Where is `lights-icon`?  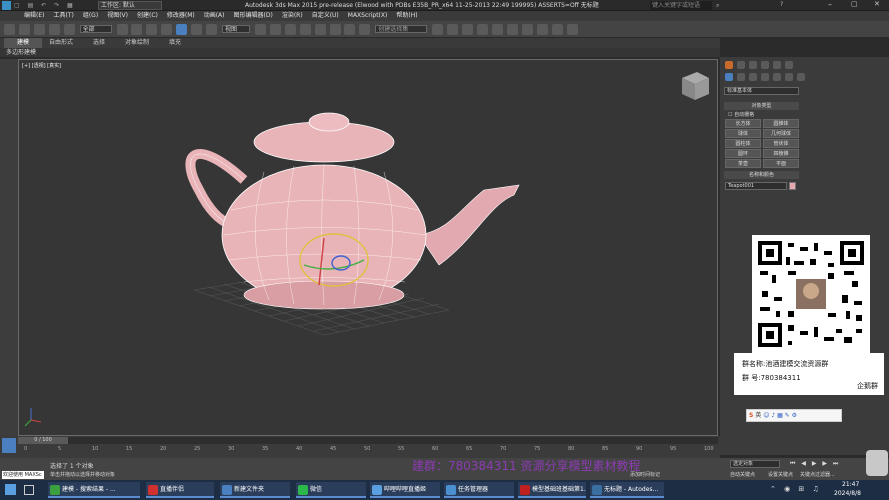
lights-icon is located at coordinates (752, 77).